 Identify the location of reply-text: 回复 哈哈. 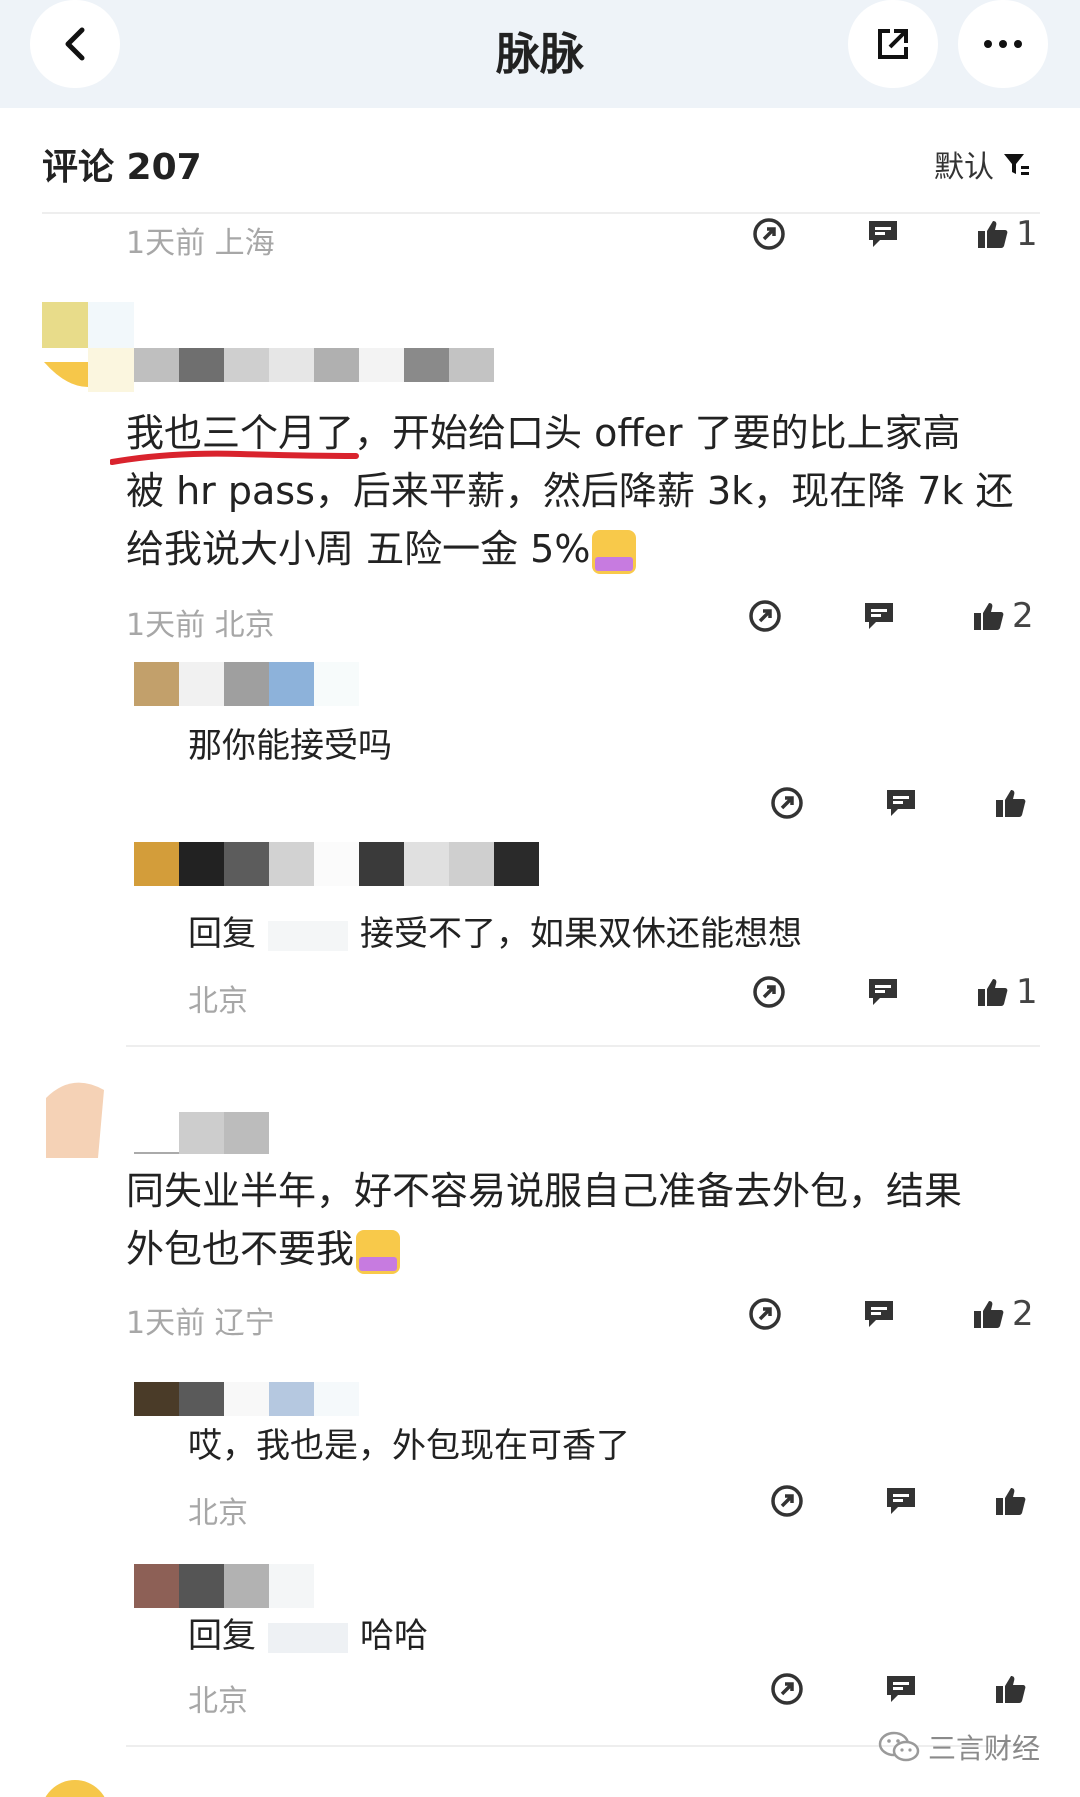
(308, 1636).